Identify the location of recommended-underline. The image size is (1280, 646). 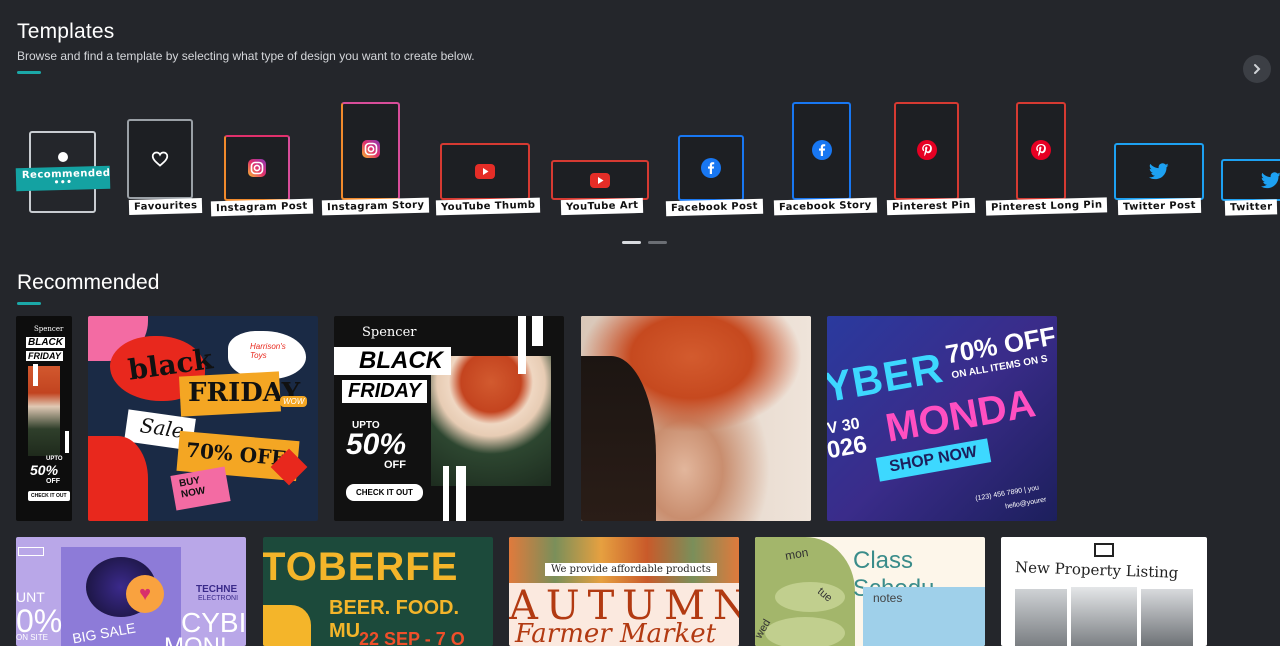
(29, 303).